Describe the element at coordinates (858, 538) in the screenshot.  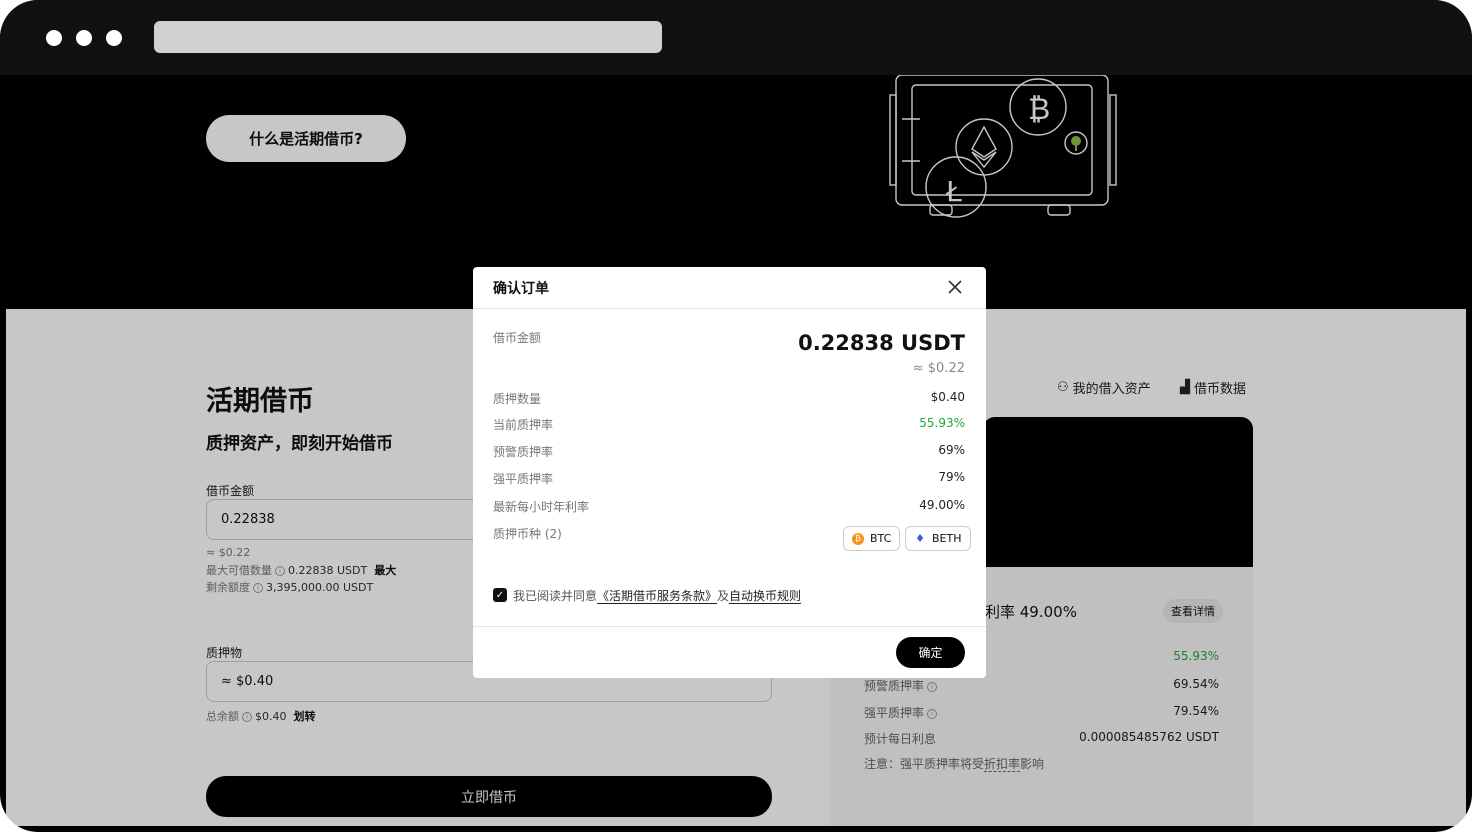
I see `bitcoin-icon: ₿` at that location.